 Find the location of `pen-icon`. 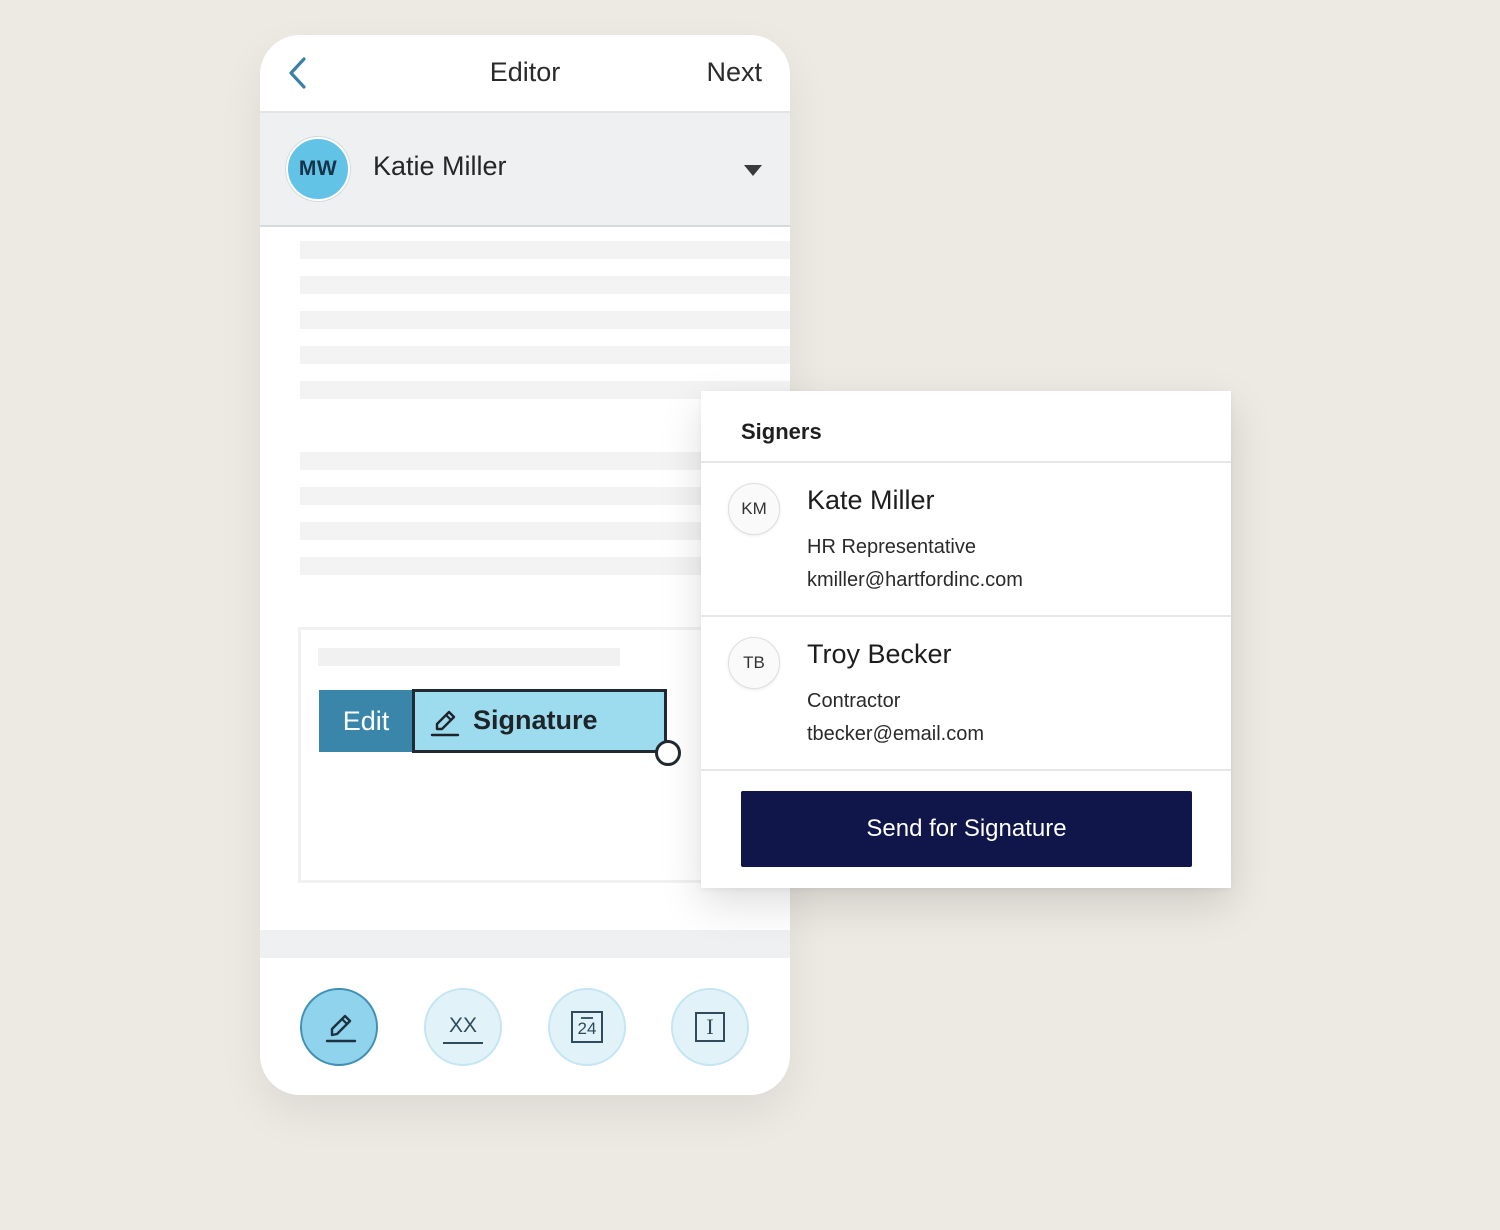

pen-icon is located at coordinates (445, 723).